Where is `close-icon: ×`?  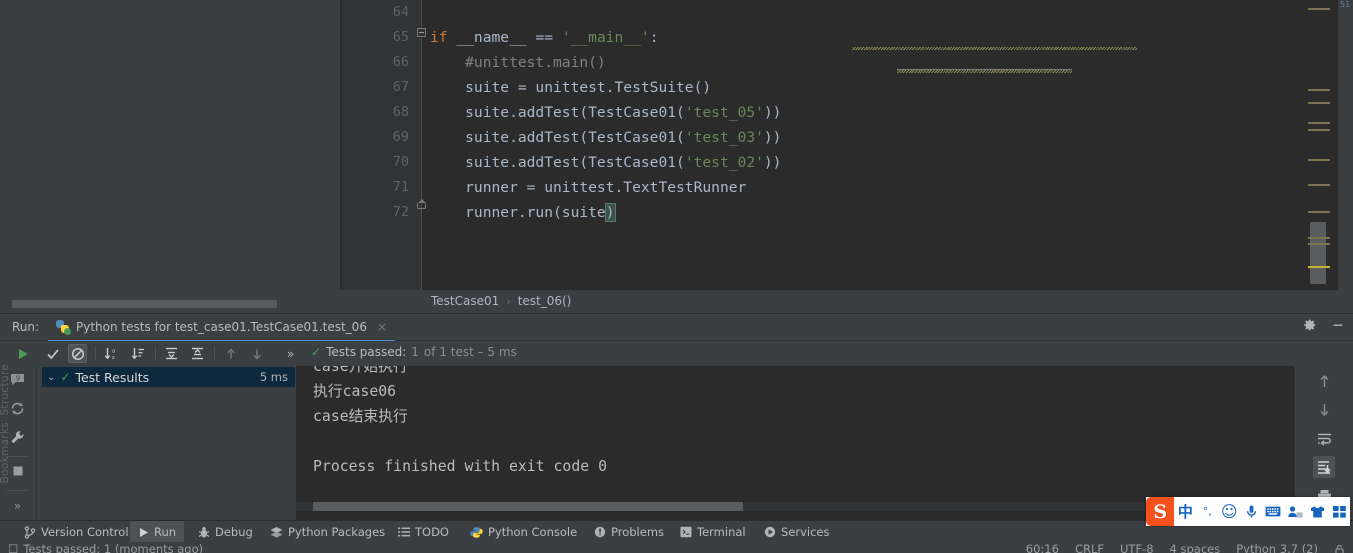 close-icon: × is located at coordinates (382, 327).